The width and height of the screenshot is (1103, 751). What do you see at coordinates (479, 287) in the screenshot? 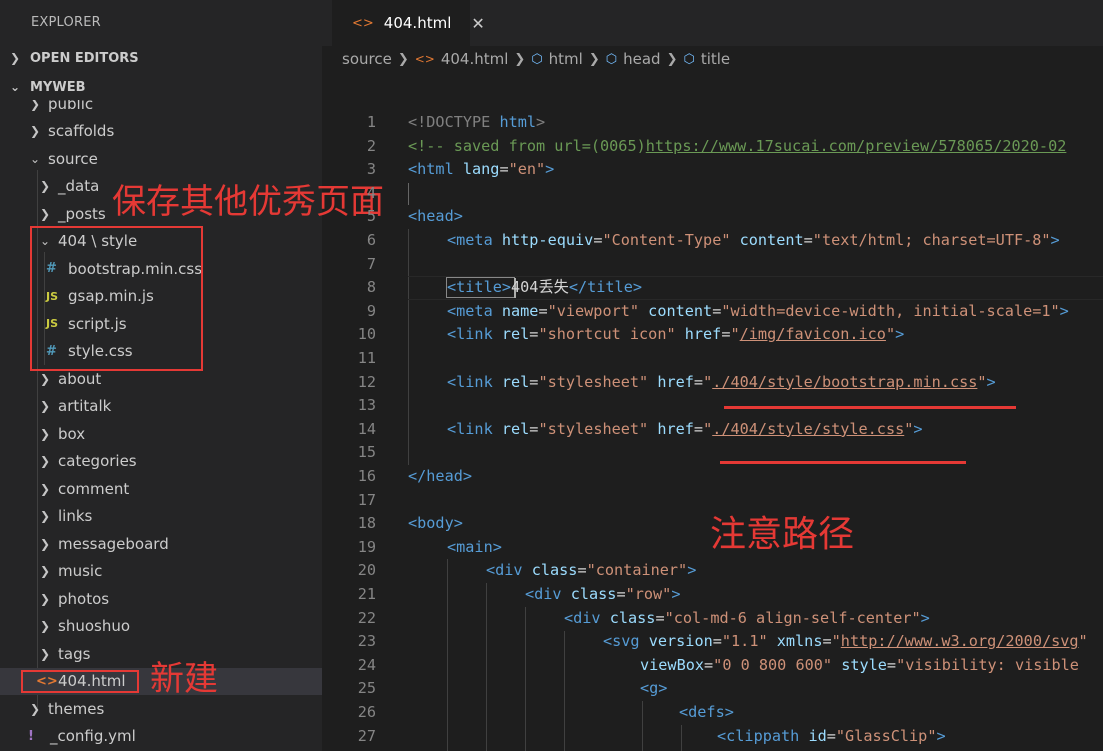
I see `code-token: <title>` at bounding box center [479, 287].